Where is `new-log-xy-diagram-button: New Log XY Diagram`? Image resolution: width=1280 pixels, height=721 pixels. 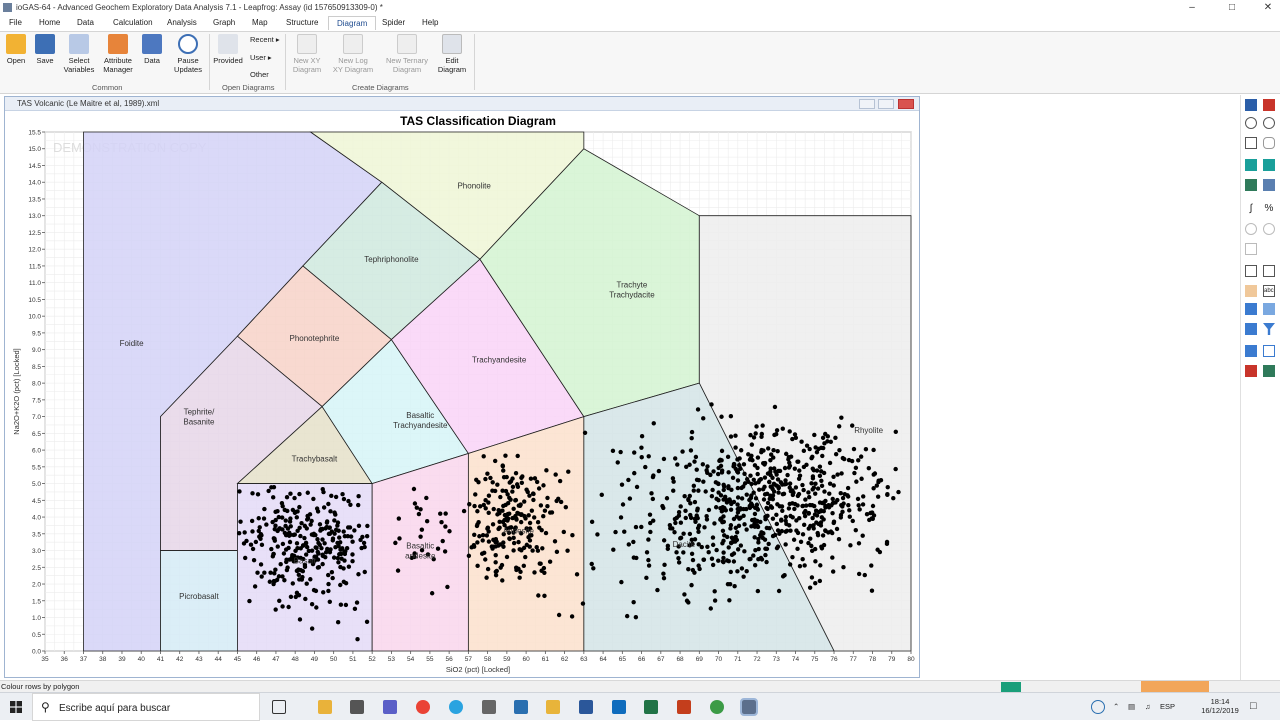
new-log-xy-diagram-button: New Log XY Diagram is located at coordinates (353, 54).